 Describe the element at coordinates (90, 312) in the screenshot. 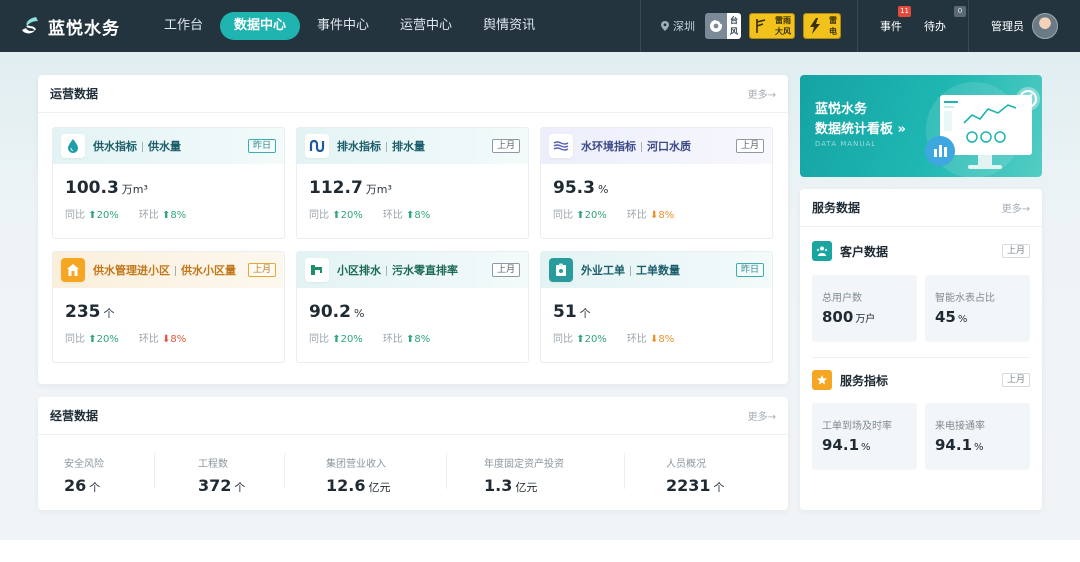

I see `metric-value: 235 个` at that location.